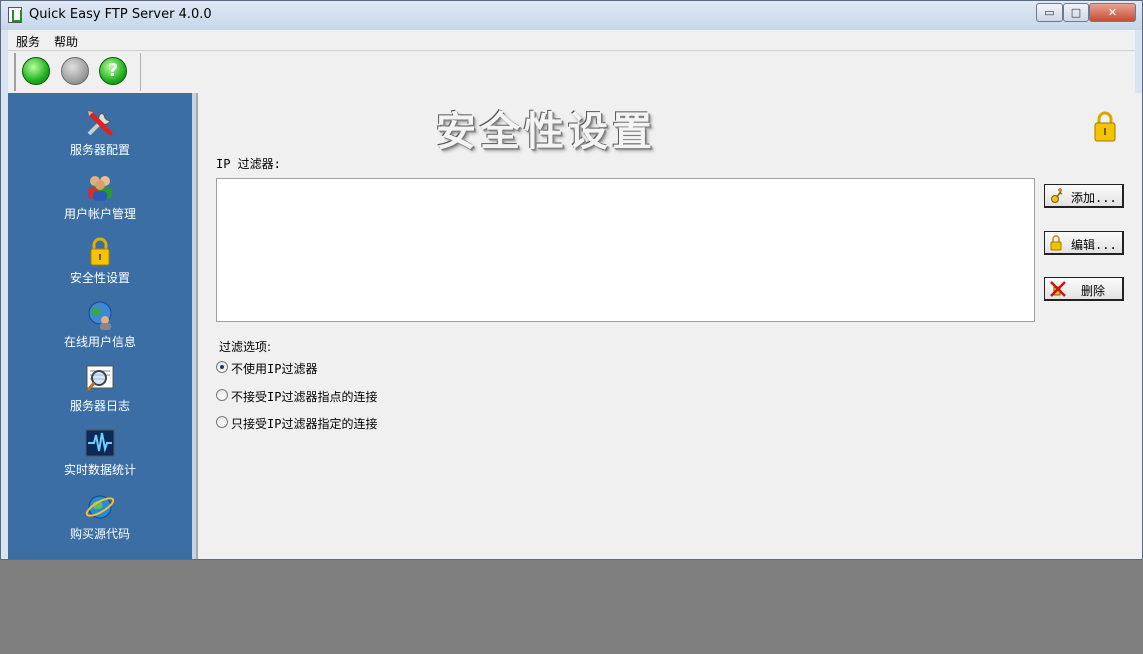 This screenshot has width=1143, height=654. Describe the element at coordinates (120, 14) in the screenshot. I see `window-title: Quick Easy FTP Server 4.0.0` at that location.